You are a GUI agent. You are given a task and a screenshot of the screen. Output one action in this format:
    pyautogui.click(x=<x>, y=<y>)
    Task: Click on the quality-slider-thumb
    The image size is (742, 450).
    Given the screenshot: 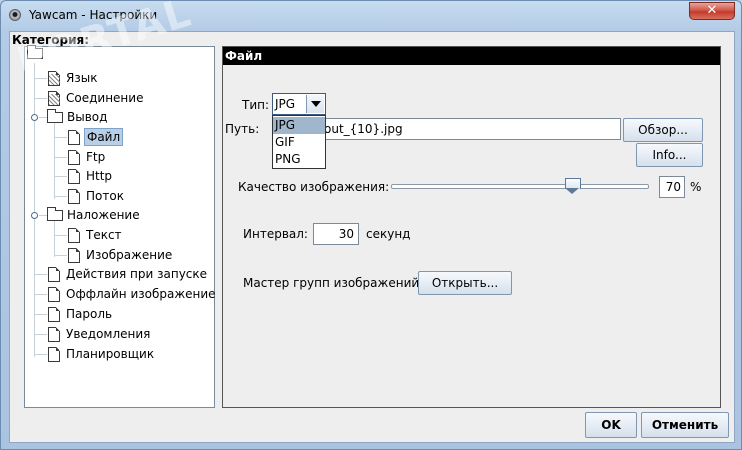 What is the action you would take?
    pyautogui.click(x=572, y=186)
    